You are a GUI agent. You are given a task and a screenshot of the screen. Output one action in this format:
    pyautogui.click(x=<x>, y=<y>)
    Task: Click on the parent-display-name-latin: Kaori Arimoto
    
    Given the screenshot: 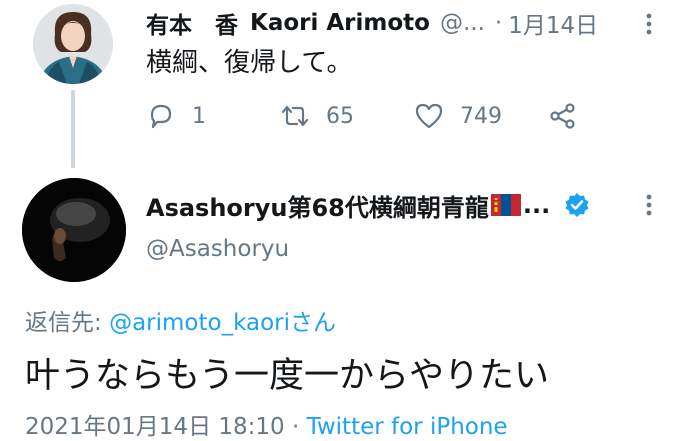 What is the action you would take?
    pyautogui.click(x=340, y=23)
    